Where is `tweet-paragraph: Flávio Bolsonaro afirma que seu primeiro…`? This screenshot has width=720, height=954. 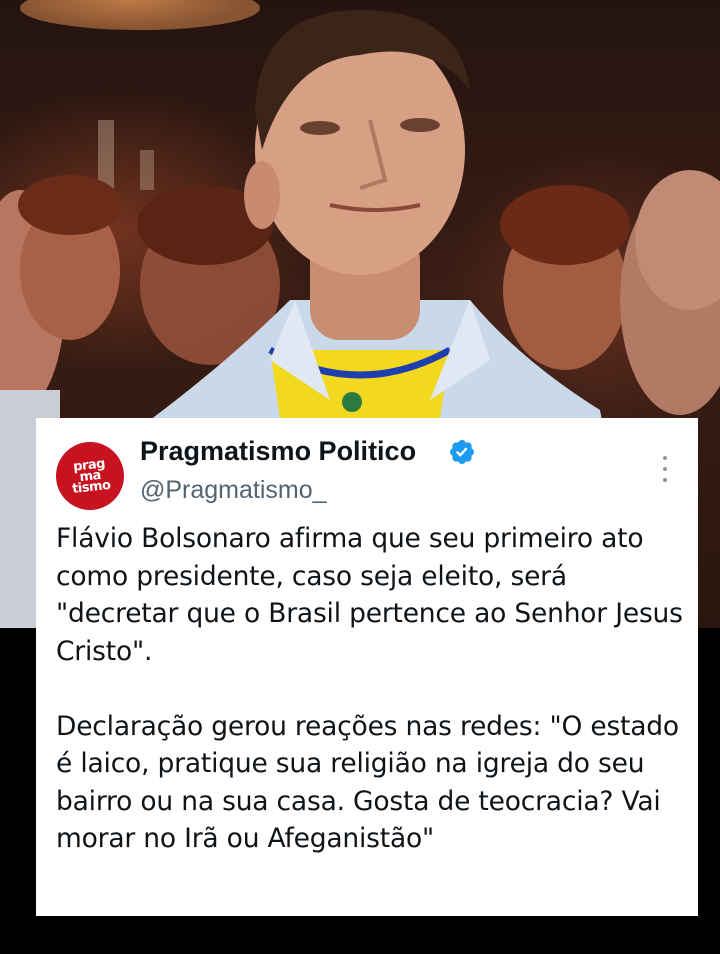
tweet-paragraph: Flávio Bolsonaro afirma que seu primeiro… is located at coordinates (369, 595).